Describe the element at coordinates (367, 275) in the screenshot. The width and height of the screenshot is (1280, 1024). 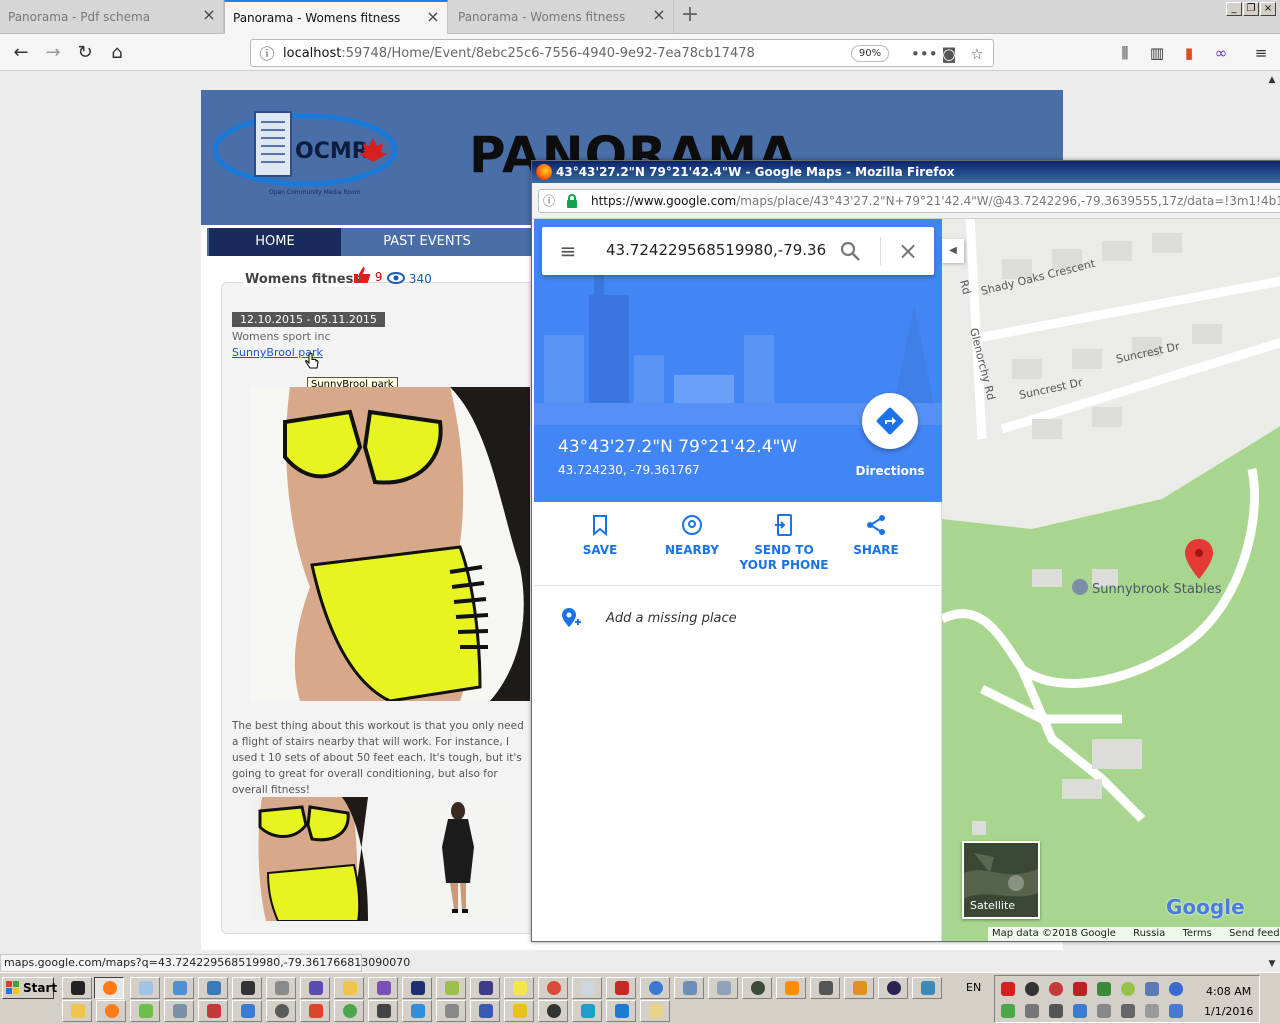
I see `likes-counter: 9` at that location.